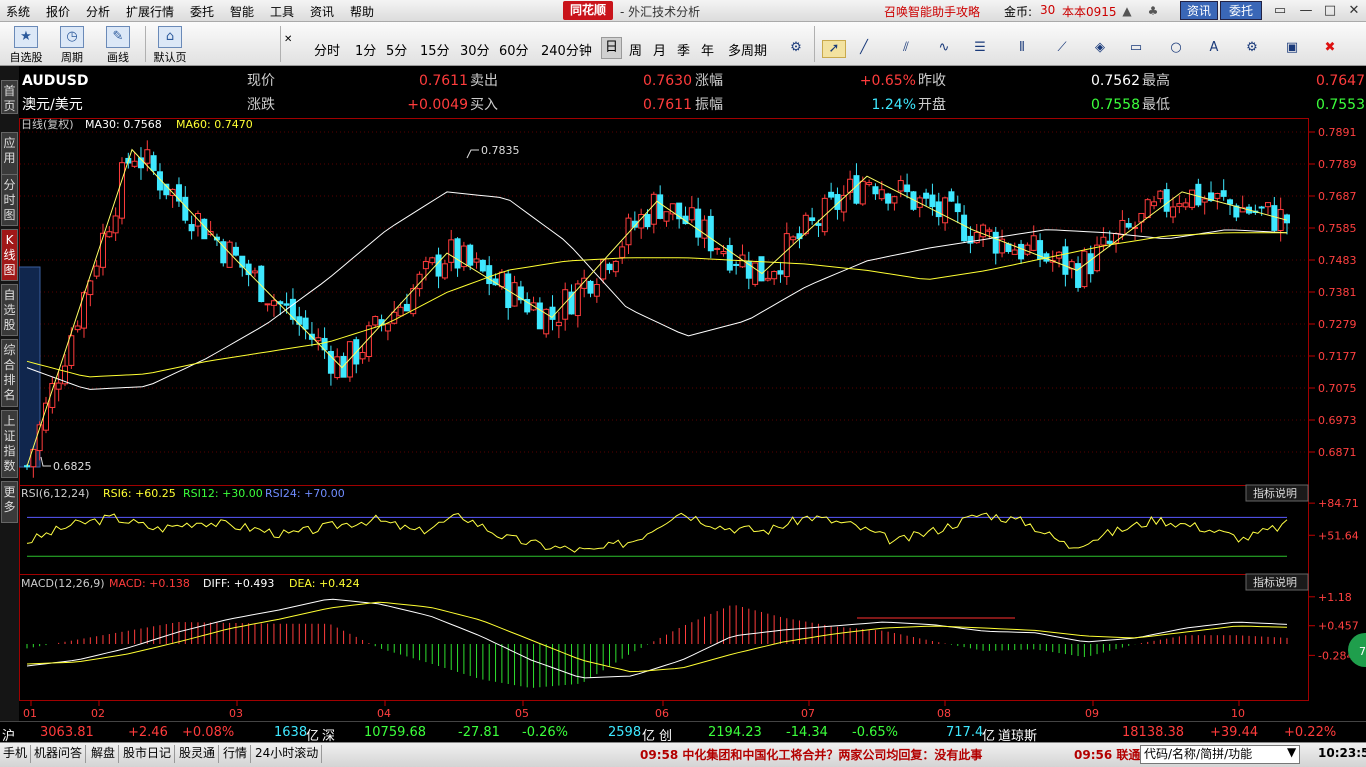 Image resolution: width=1366 pixels, height=767 pixels. I want to click on period-month: 月, so click(659, 49).